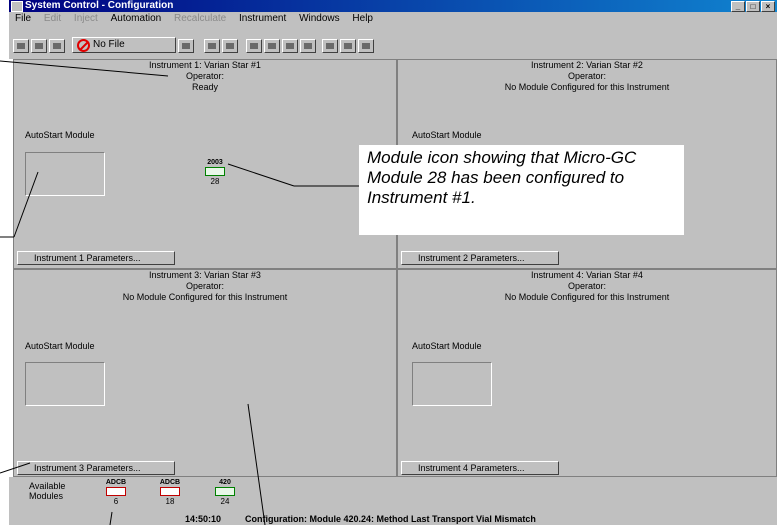 This screenshot has width=777, height=525. Describe the element at coordinates (256, 464) in the screenshot. I see `leader-line-status-bar` at that location.